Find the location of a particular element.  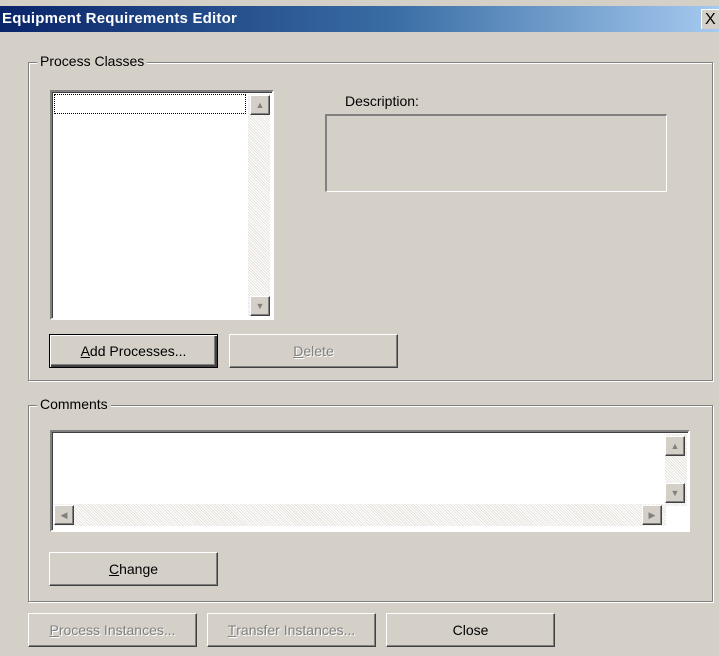

list-item is located at coordinates (150, 104).